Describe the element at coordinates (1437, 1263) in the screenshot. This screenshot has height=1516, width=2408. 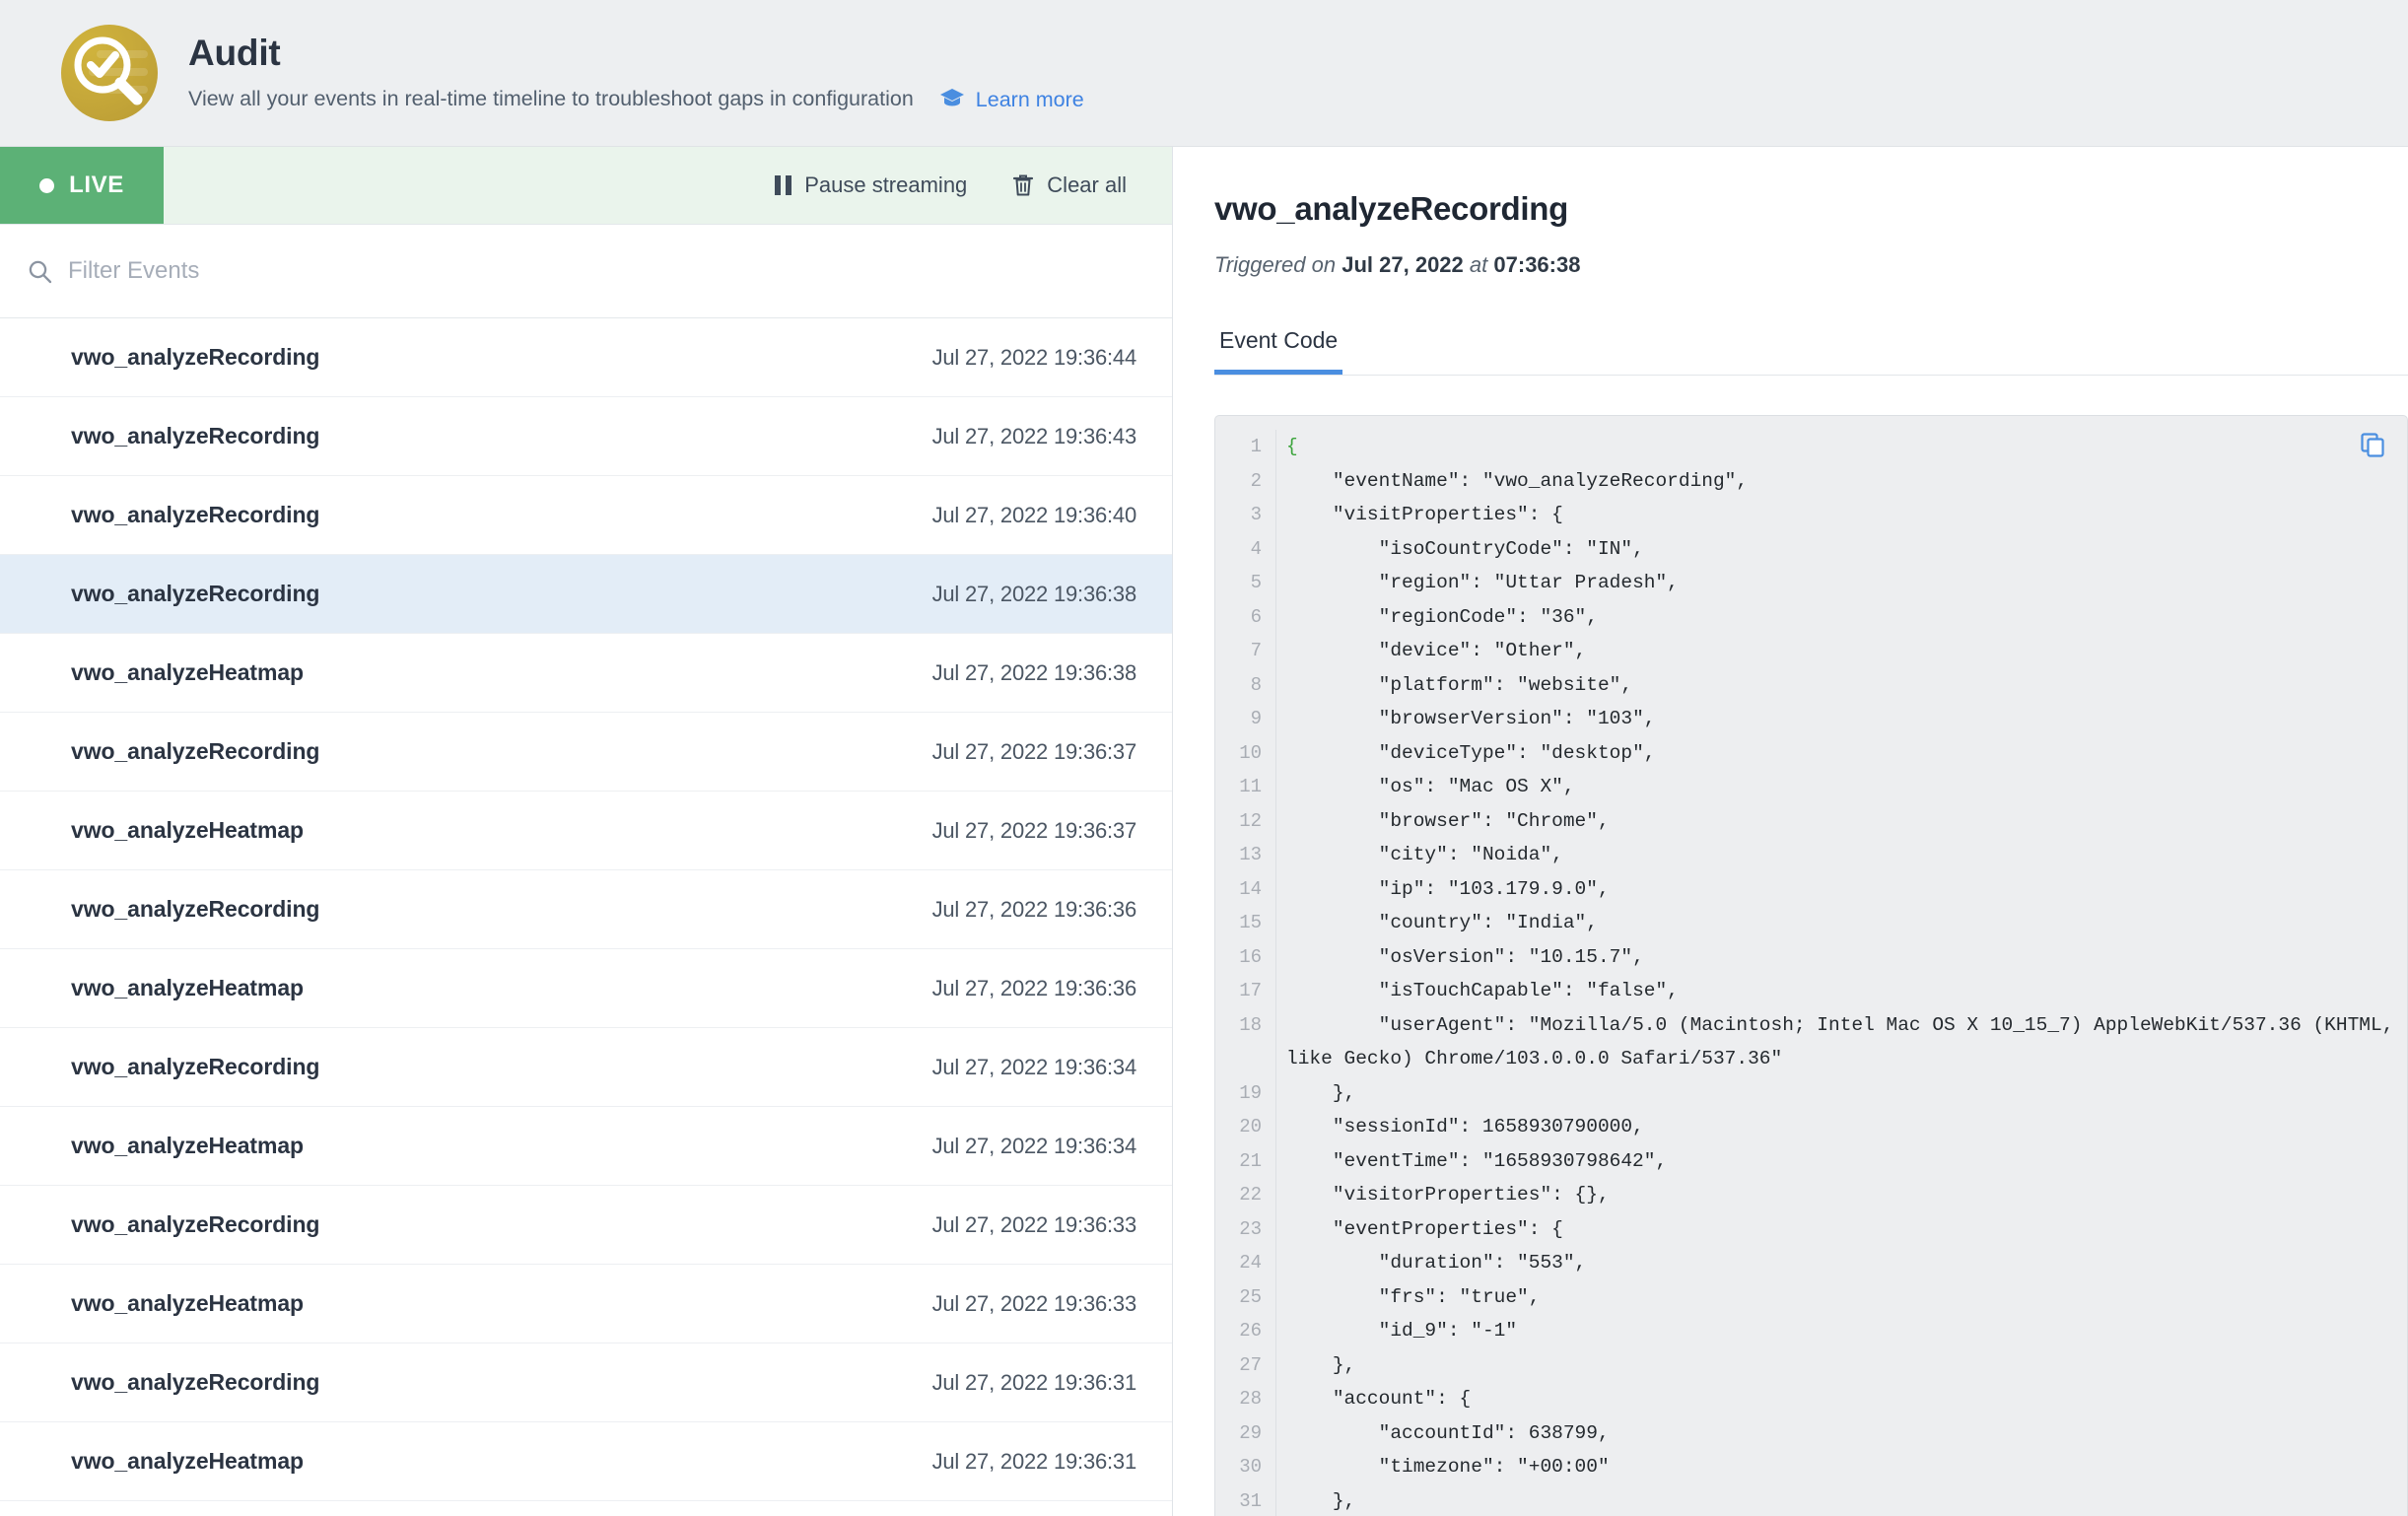
I see `code-line: "duration": "553",` at that location.